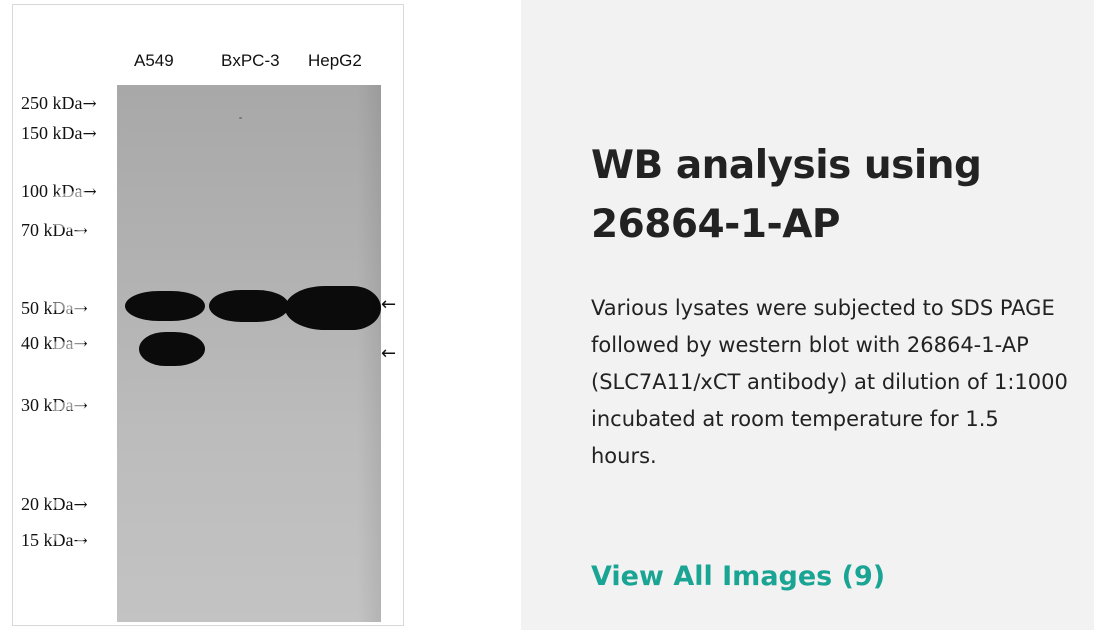  I want to click on view-all-images-link: View All Images (9), so click(738, 576).